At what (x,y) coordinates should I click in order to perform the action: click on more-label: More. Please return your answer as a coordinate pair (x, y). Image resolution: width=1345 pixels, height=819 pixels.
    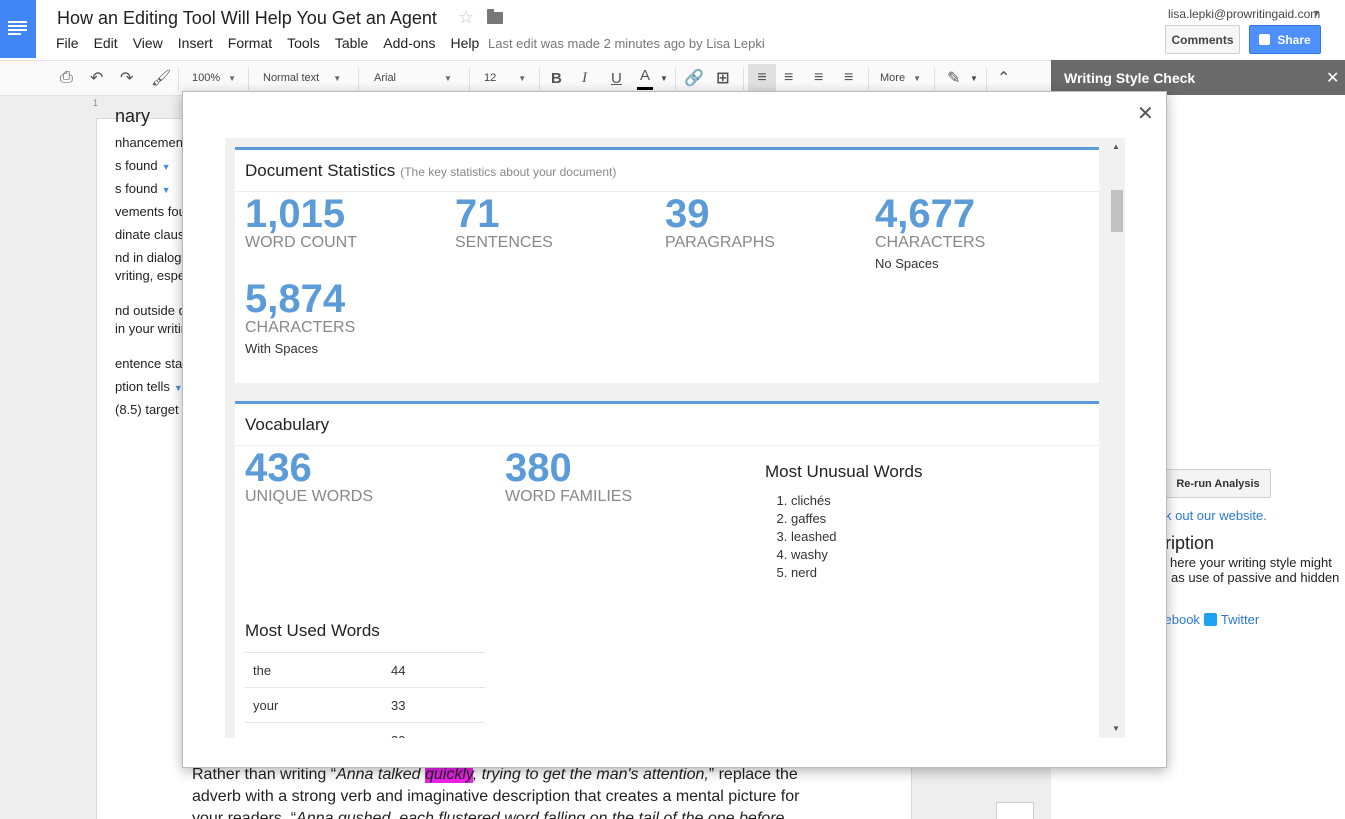
    Looking at the image, I should click on (893, 78).